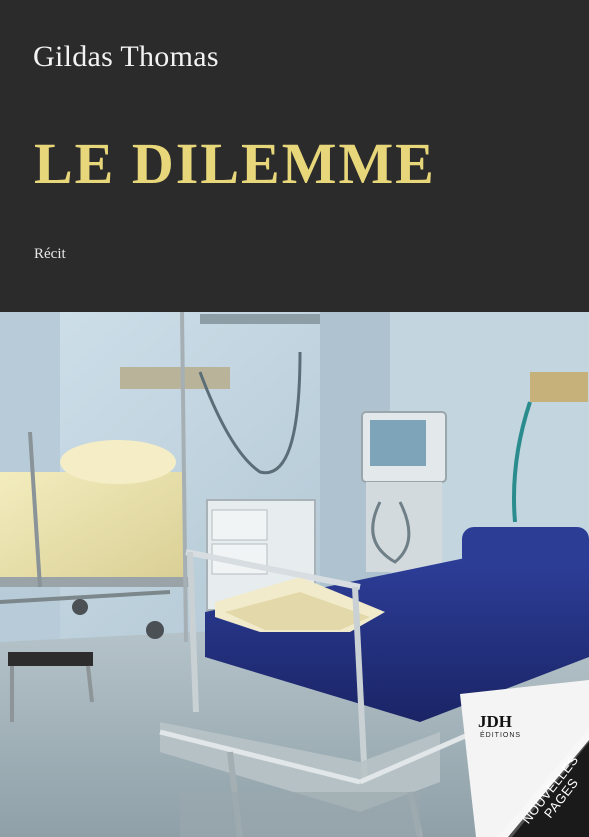  Describe the element at coordinates (50, 254) in the screenshot. I see `genre-label: Récit` at that location.